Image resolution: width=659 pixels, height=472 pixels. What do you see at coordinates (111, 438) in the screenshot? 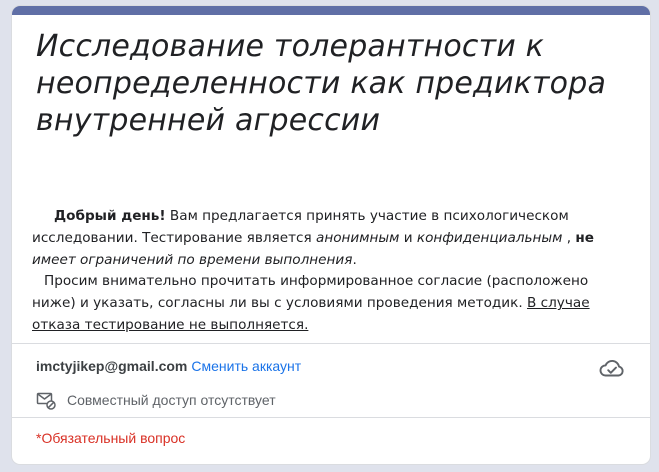
I see `required-question-note: *Обязательный вопрос` at bounding box center [111, 438].